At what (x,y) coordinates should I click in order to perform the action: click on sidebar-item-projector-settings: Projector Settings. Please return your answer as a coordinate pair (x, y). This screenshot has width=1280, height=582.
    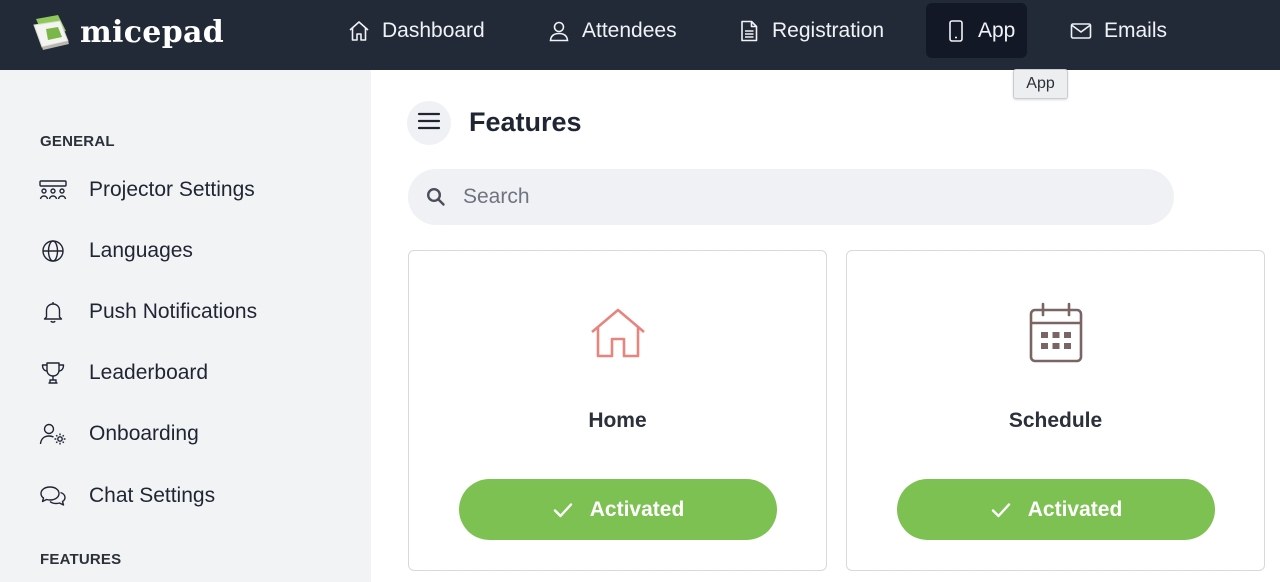
    Looking at the image, I should click on (146, 190).